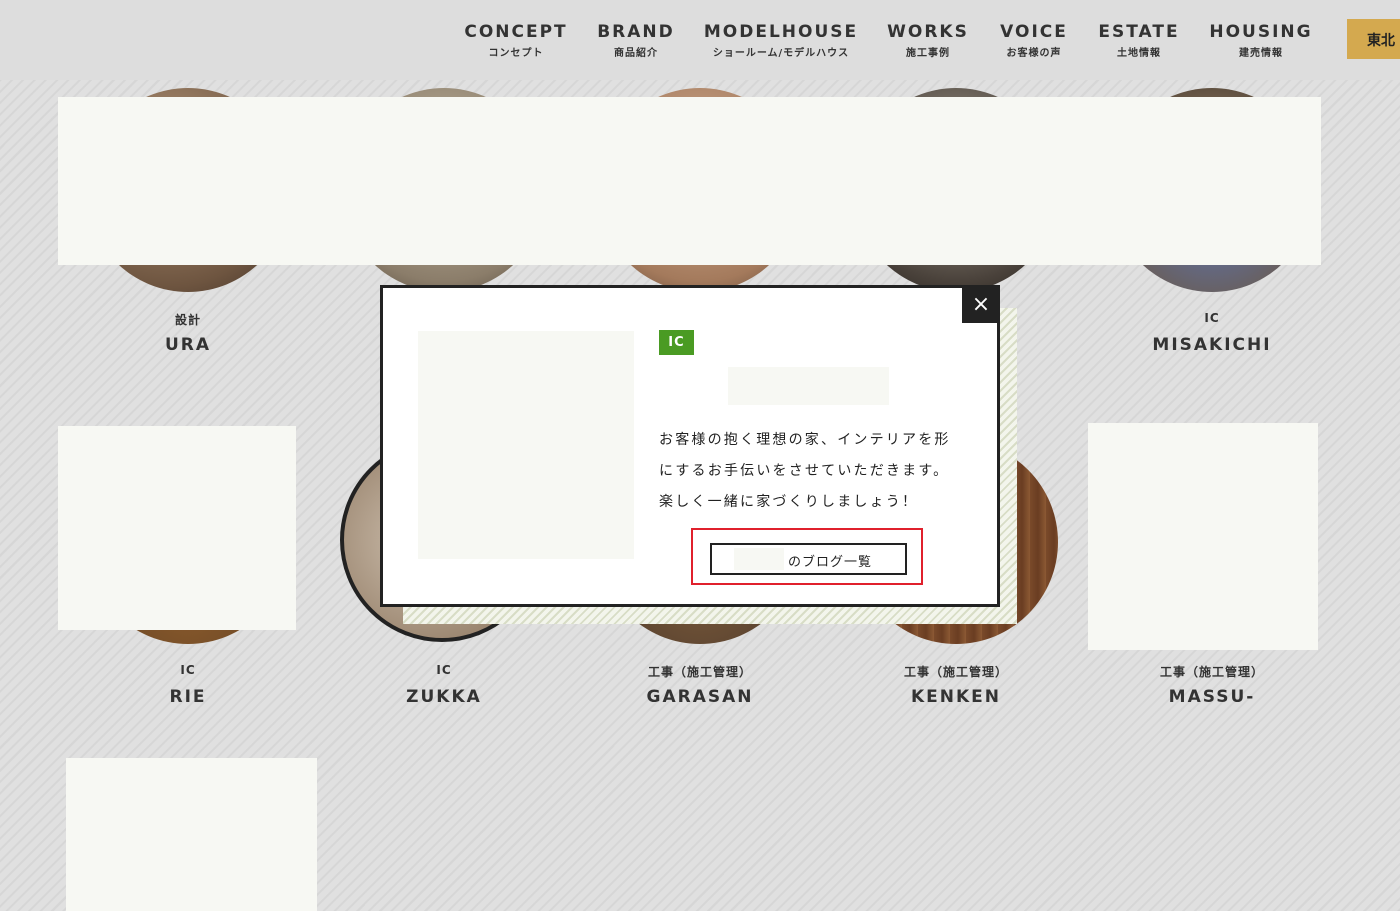 The image size is (1400, 911). Describe the element at coordinates (444, 697) in the screenshot. I see `staff-name: ZUKKA` at that location.